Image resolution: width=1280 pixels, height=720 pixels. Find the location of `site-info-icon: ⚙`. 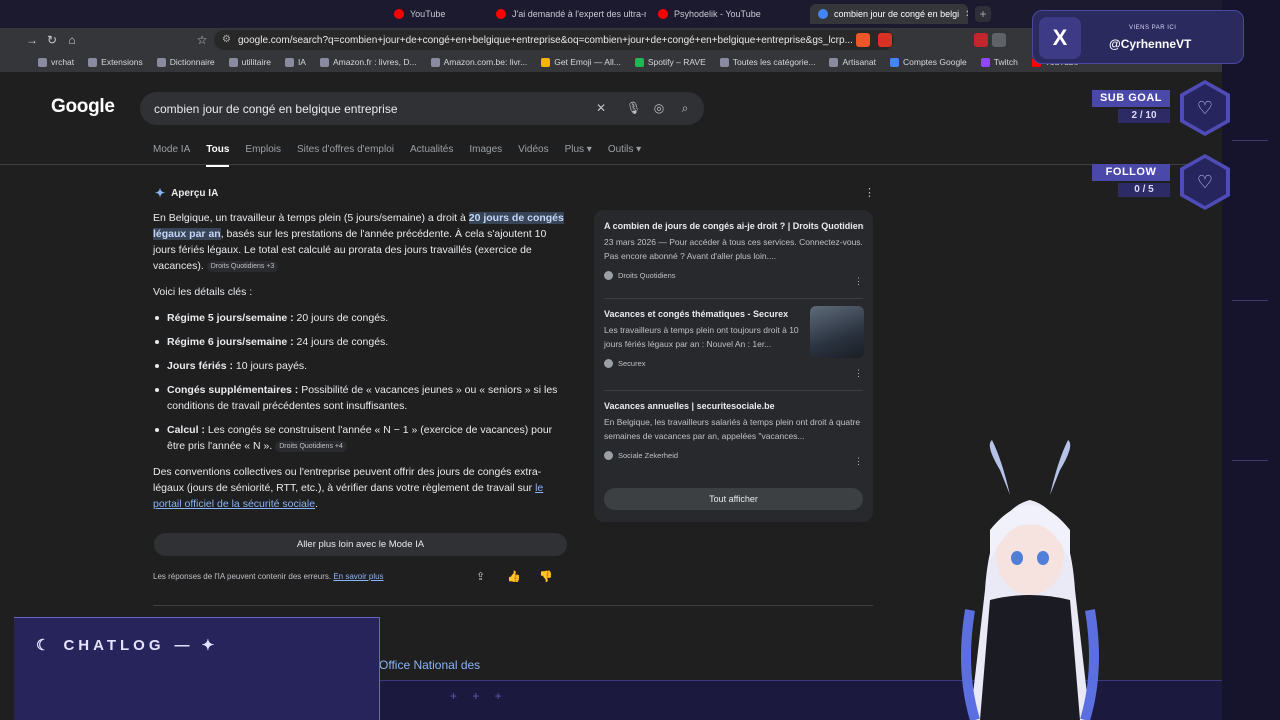

site-info-icon: ⚙ is located at coordinates (226, 39).